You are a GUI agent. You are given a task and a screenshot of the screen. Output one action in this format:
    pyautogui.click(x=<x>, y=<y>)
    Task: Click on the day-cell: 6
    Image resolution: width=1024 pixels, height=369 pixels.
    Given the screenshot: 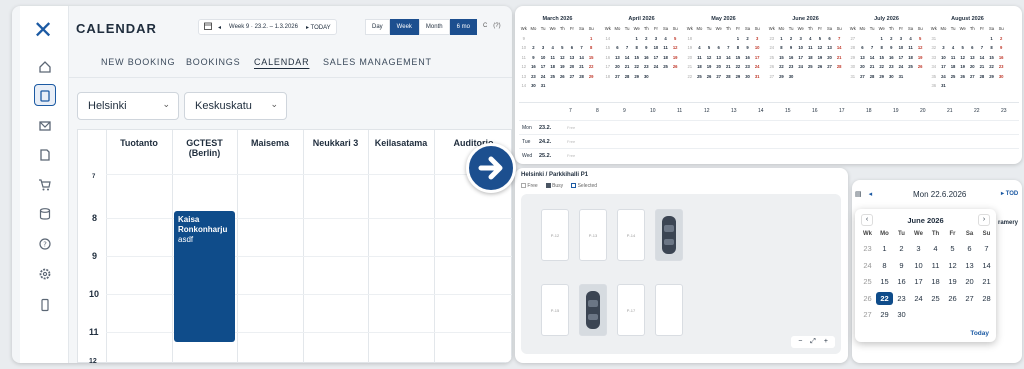 What is the action you would take?
    pyautogui.click(x=719, y=48)
    